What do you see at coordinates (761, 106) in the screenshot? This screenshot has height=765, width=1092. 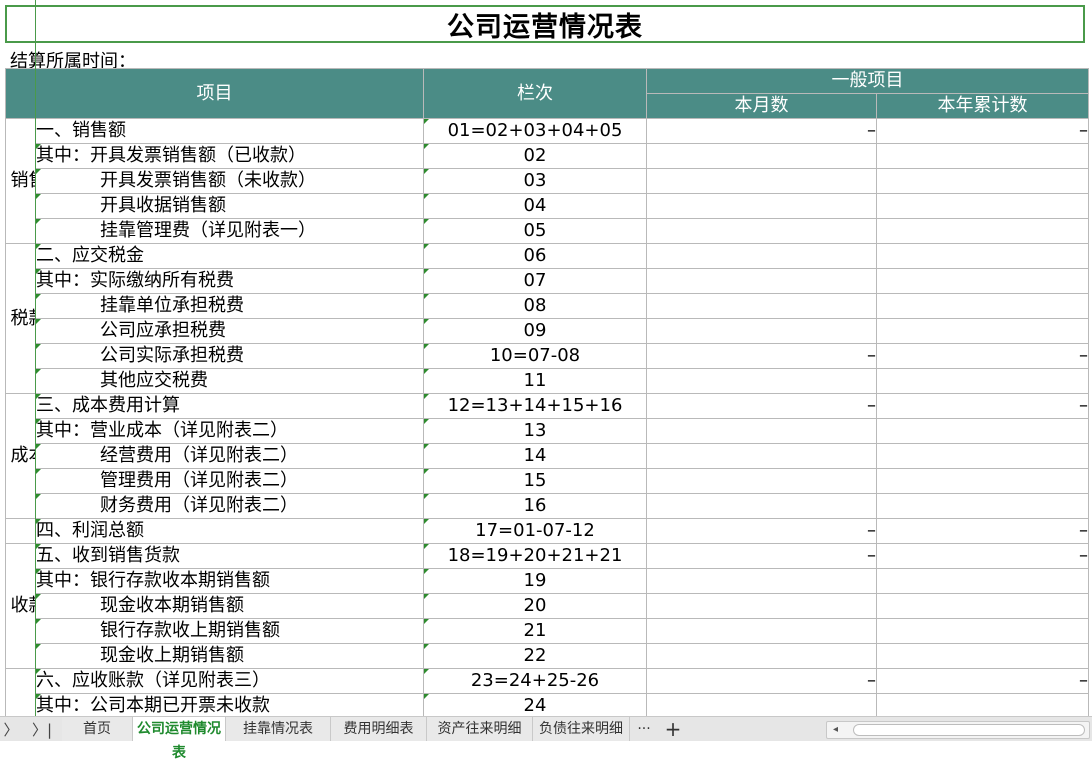 I see `header-this-month: 本月数` at bounding box center [761, 106].